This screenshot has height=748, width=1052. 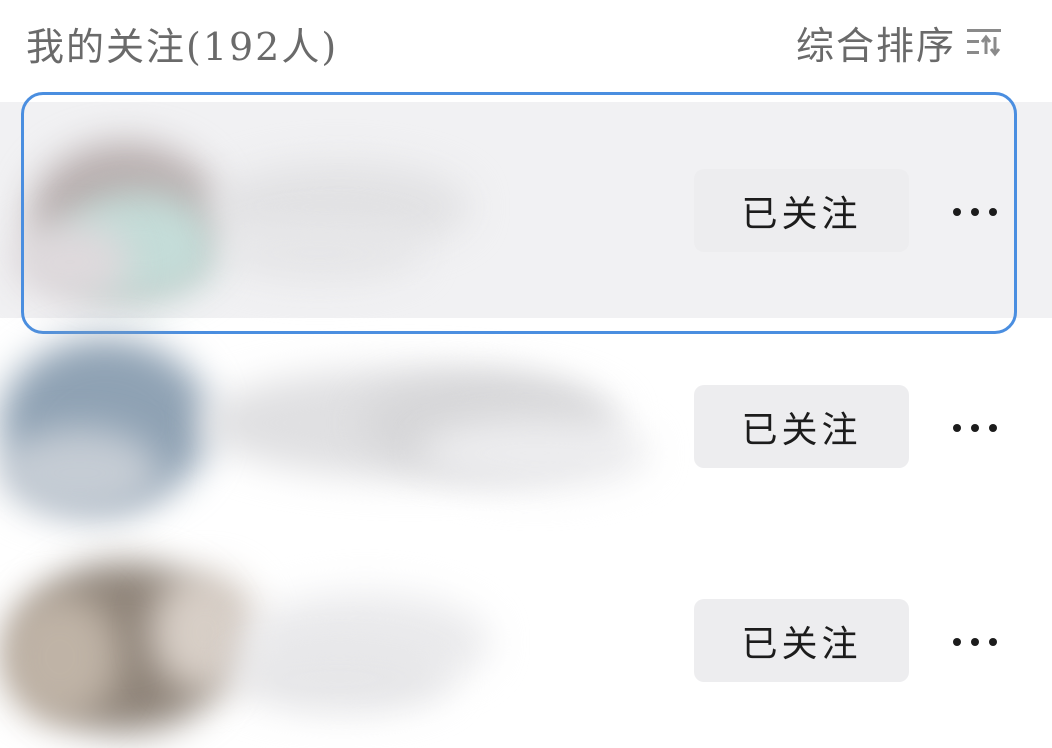 I want to click on sort-selector: 综合排序, so click(x=899, y=42).